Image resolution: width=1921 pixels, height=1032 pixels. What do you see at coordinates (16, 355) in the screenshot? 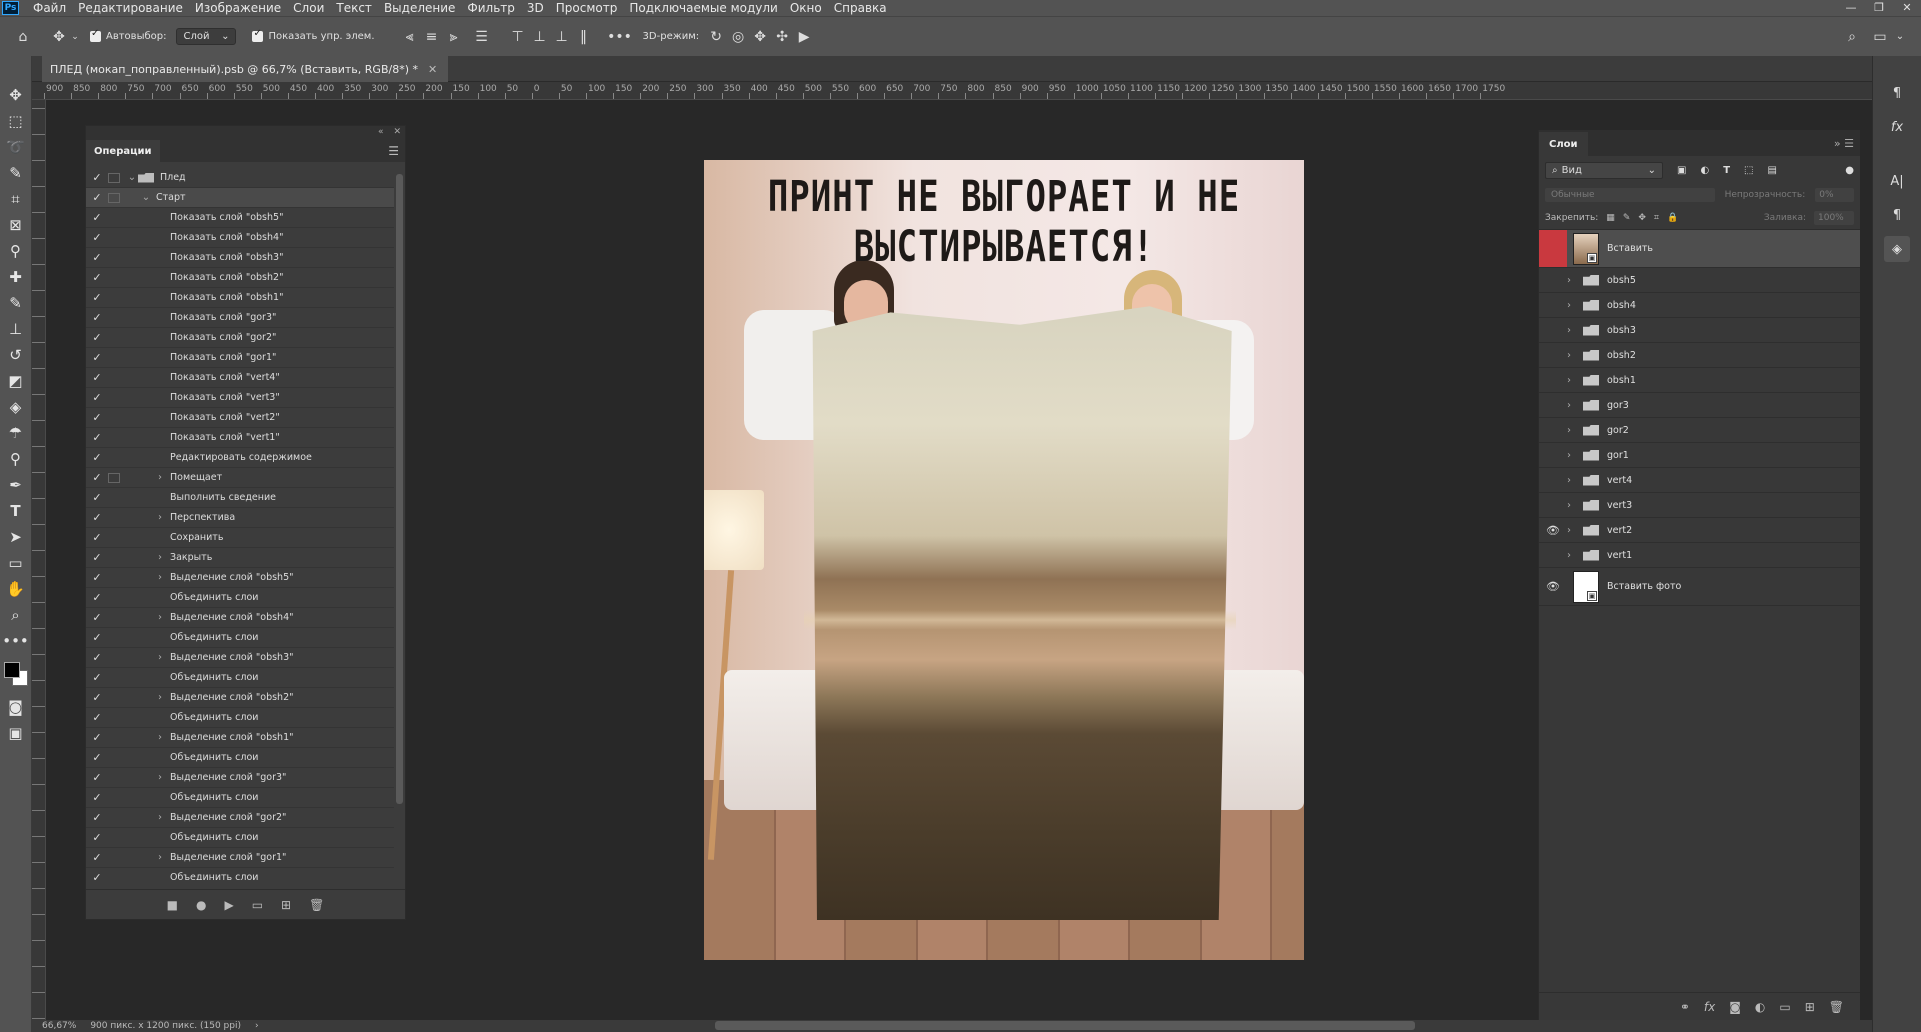
I see `history-brush-tool-icon: ↺` at bounding box center [16, 355].